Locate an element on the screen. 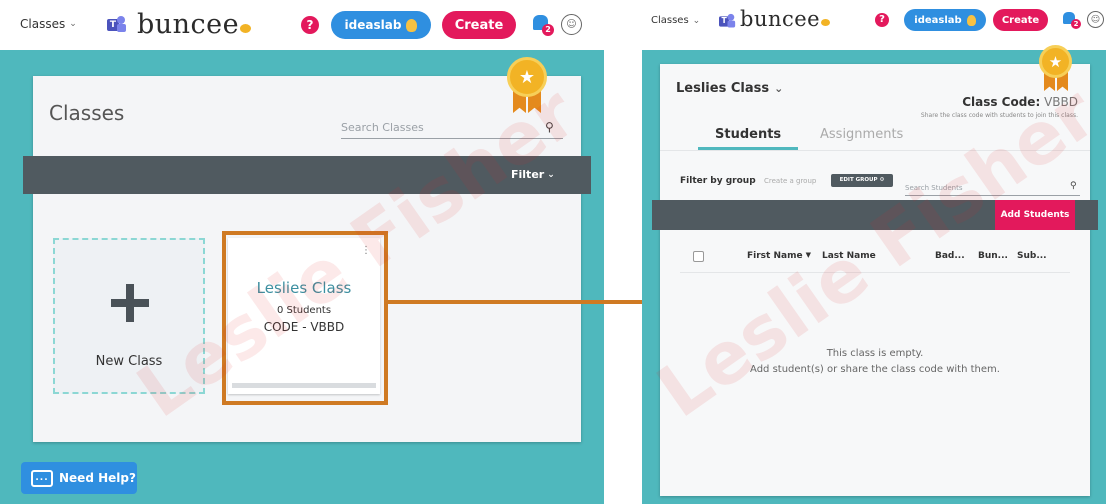 The height and width of the screenshot is (504, 1106). class-name: Leslies Class is located at coordinates (723, 88).